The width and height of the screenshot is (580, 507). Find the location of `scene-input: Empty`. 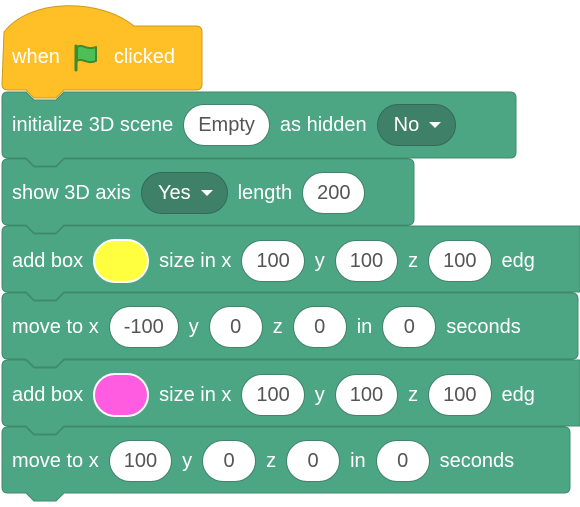

scene-input: Empty is located at coordinates (226, 125).